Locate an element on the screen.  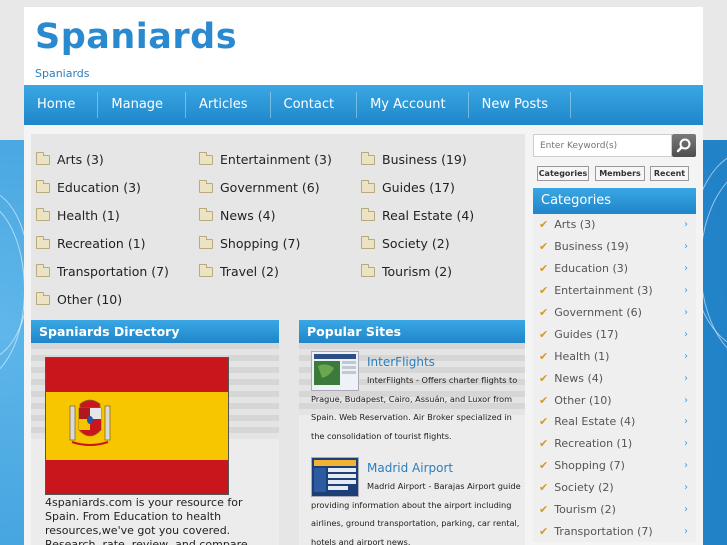
category-link: Tourism (2) is located at coordinates (406, 271).